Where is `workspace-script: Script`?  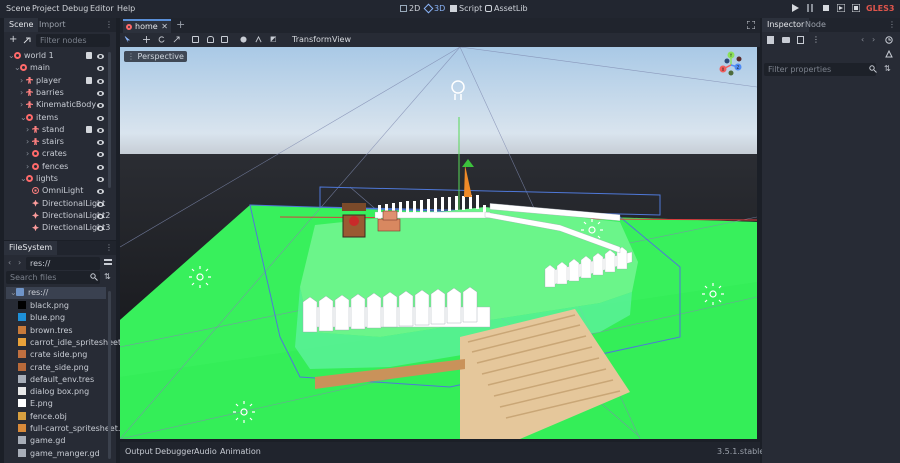 workspace-script: Script is located at coordinates (466, 8).